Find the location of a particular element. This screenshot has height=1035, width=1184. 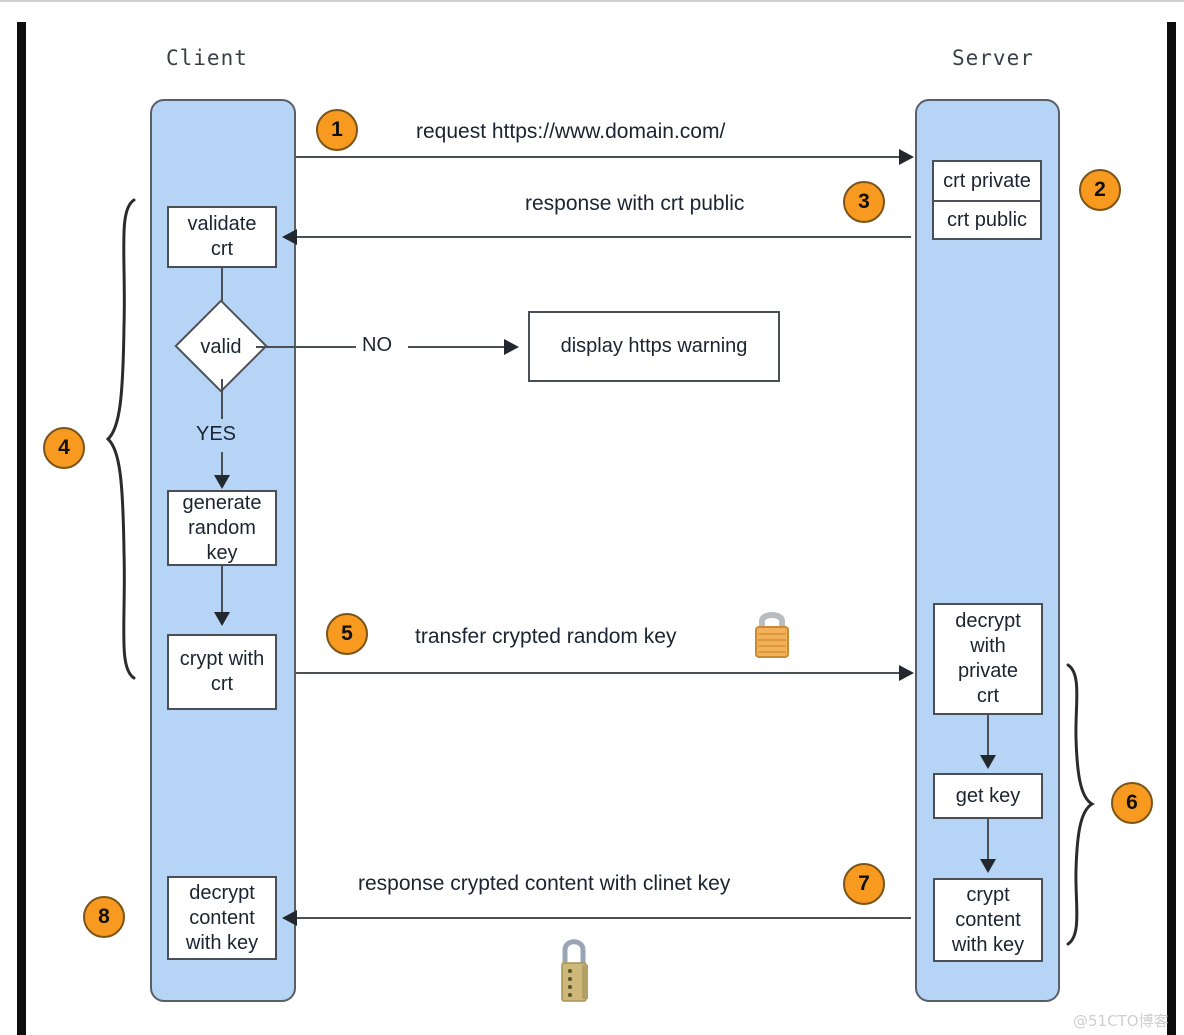

node-decrypt-with-private-crt: decrypt with private crt is located at coordinates (988, 659).